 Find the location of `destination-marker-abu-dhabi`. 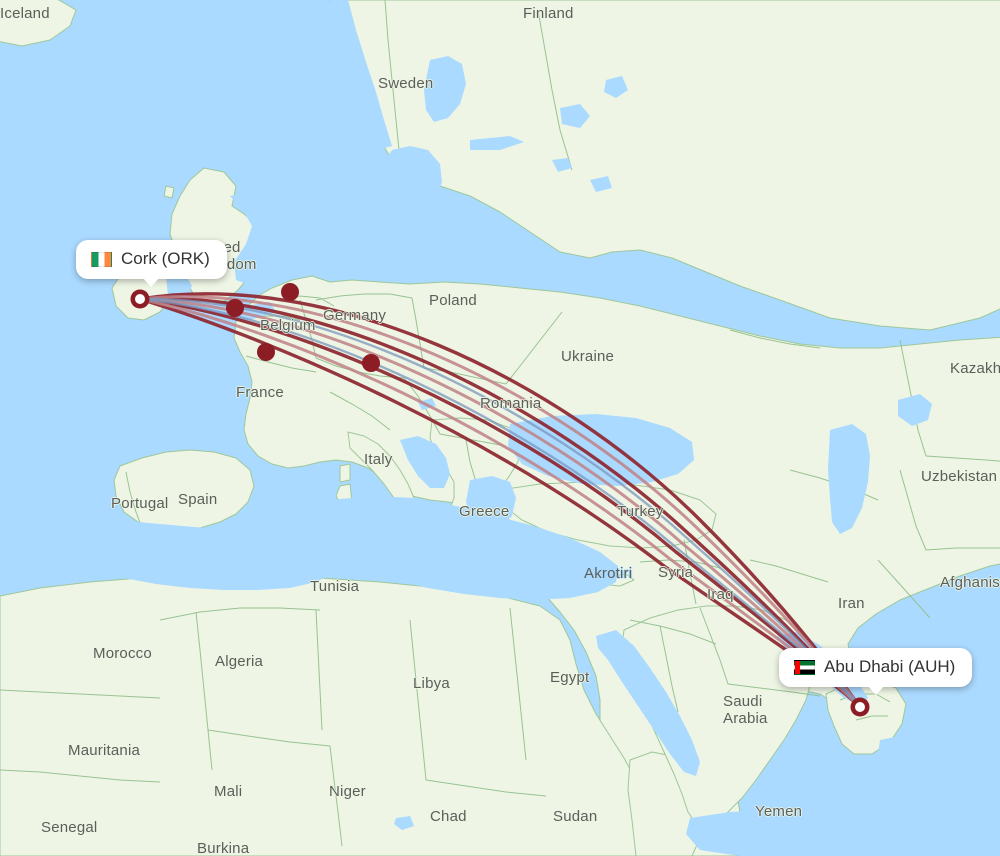

destination-marker-abu-dhabi is located at coordinates (860, 707).